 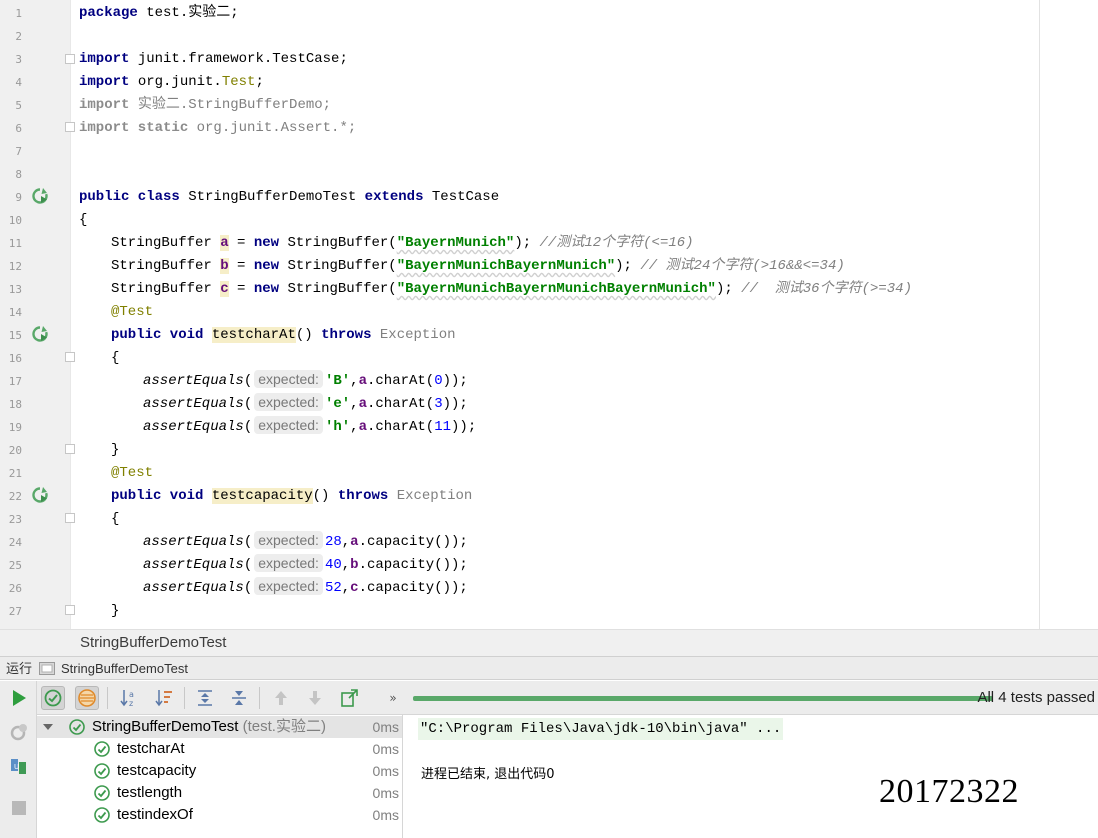 I want to click on previous-test-button, so click(x=281, y=698).